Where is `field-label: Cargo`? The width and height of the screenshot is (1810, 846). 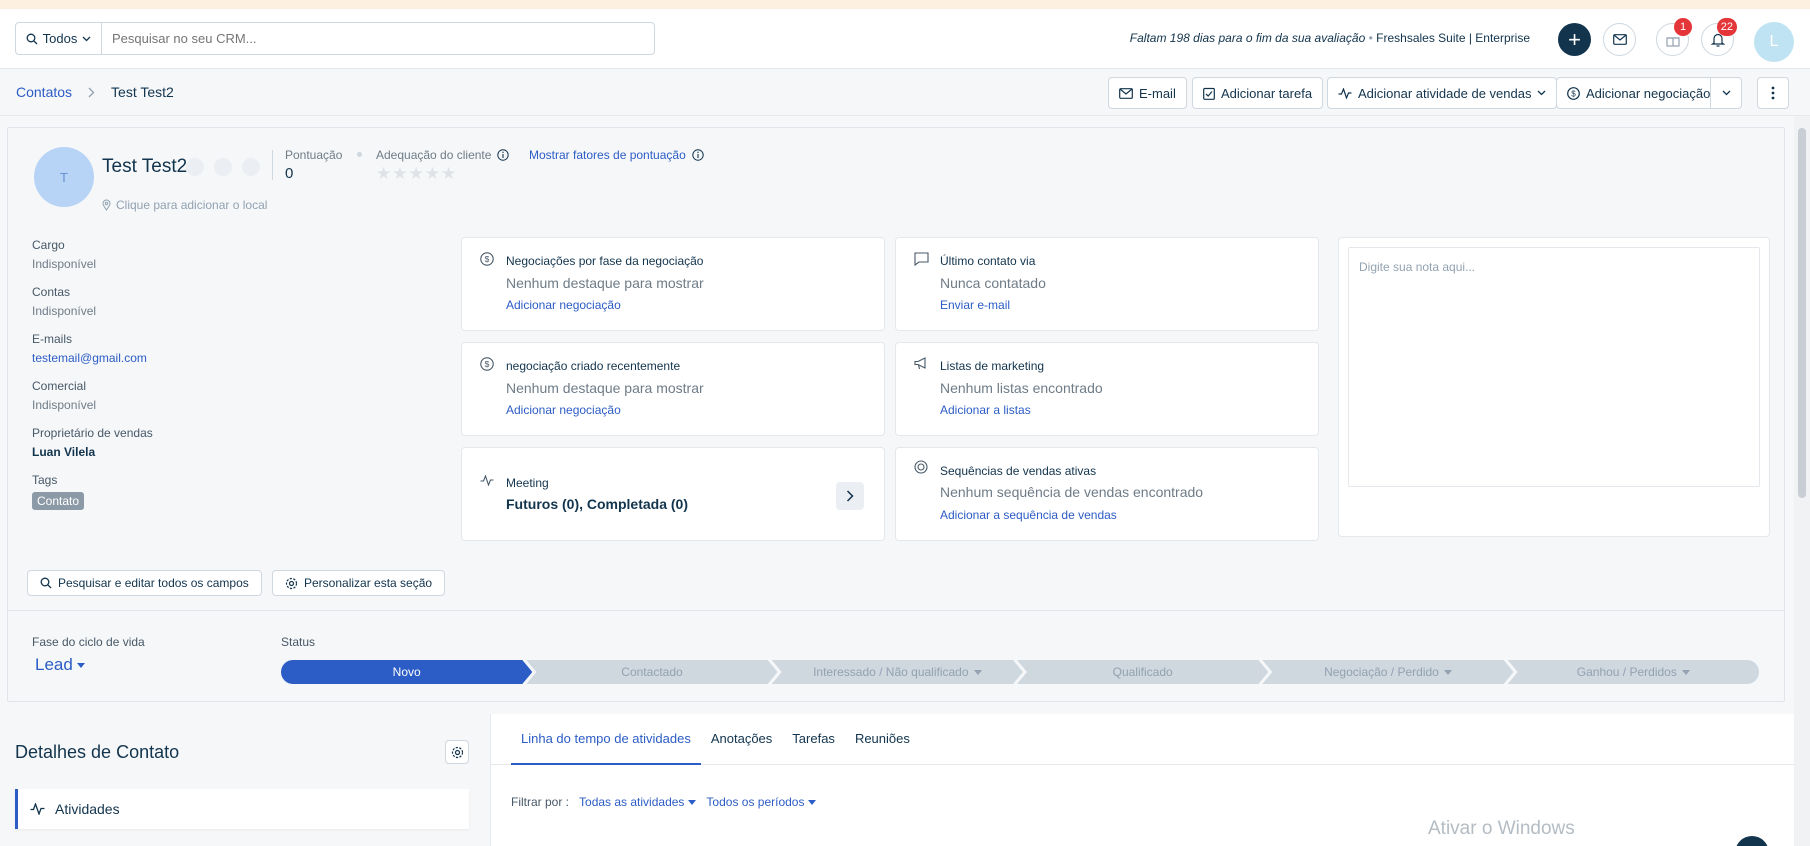
field-label: Cargo is located at coordinates (48, 245).